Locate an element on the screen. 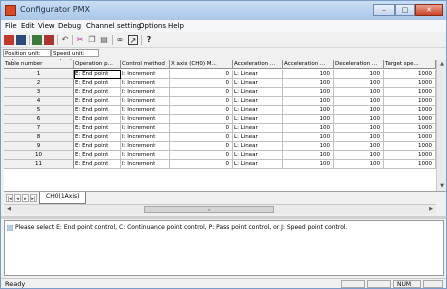 The width and height of the screenshot is (447, 289). pane-splitter is located at coordinates (223, 217).